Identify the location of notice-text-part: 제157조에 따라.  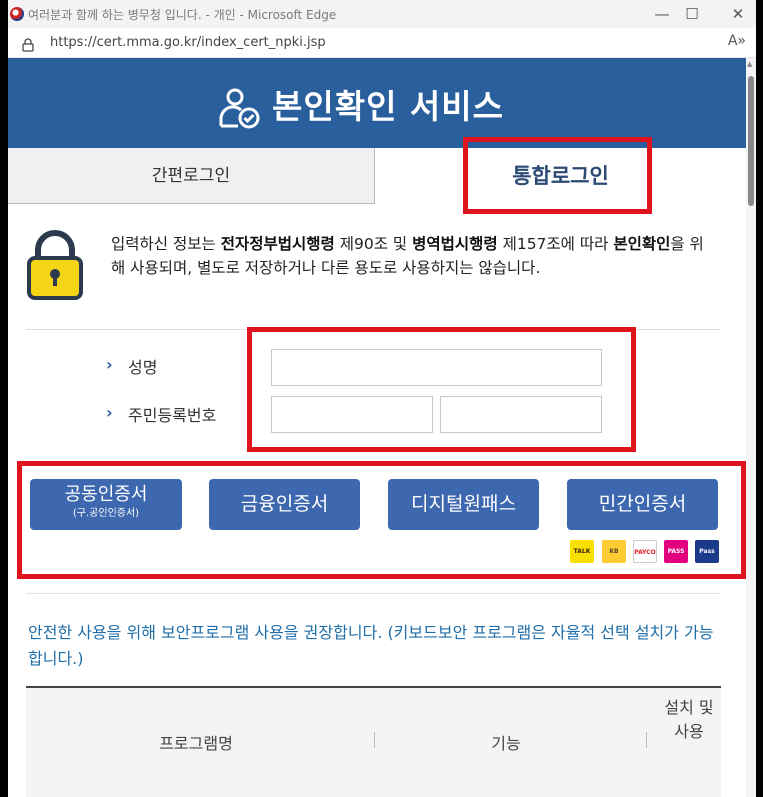
(555, 244).